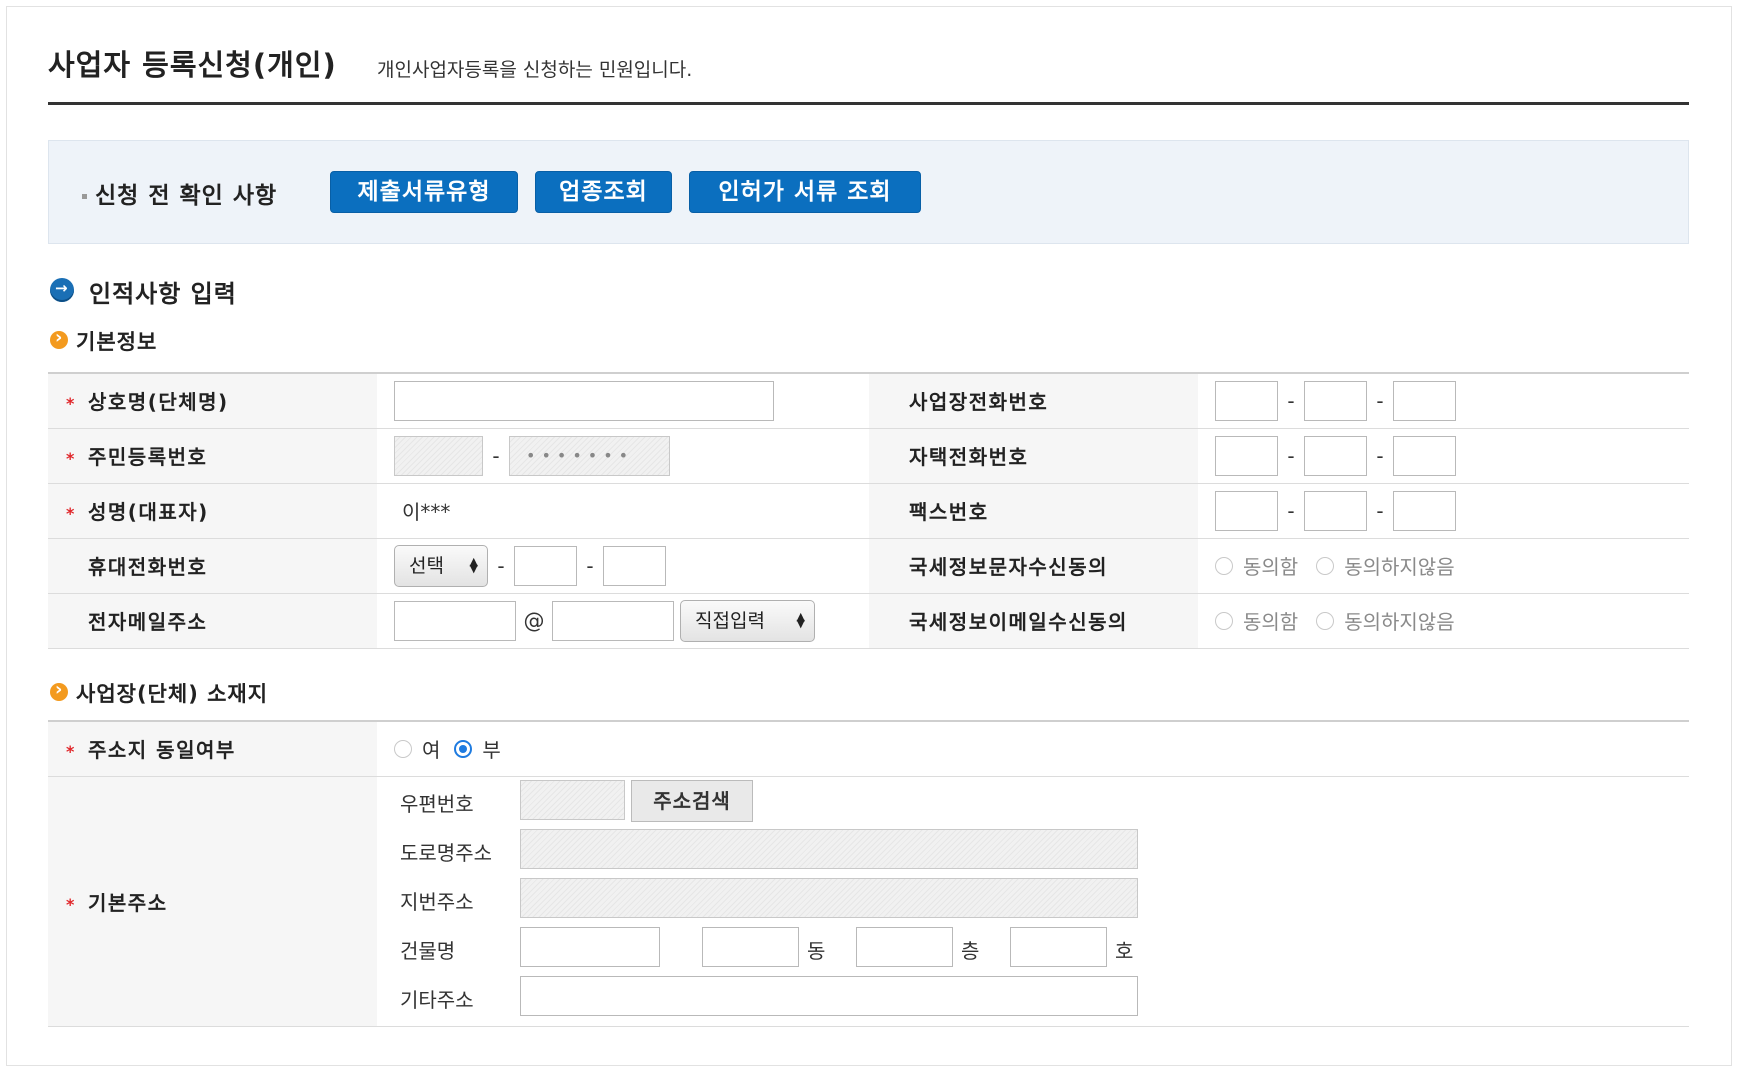 The height and width of the screenshot is (1070, 1738). Describe the element at coordinates (1033, 456) in the screenshot. I see `home-phone-header: 자택전화번호` at that location.